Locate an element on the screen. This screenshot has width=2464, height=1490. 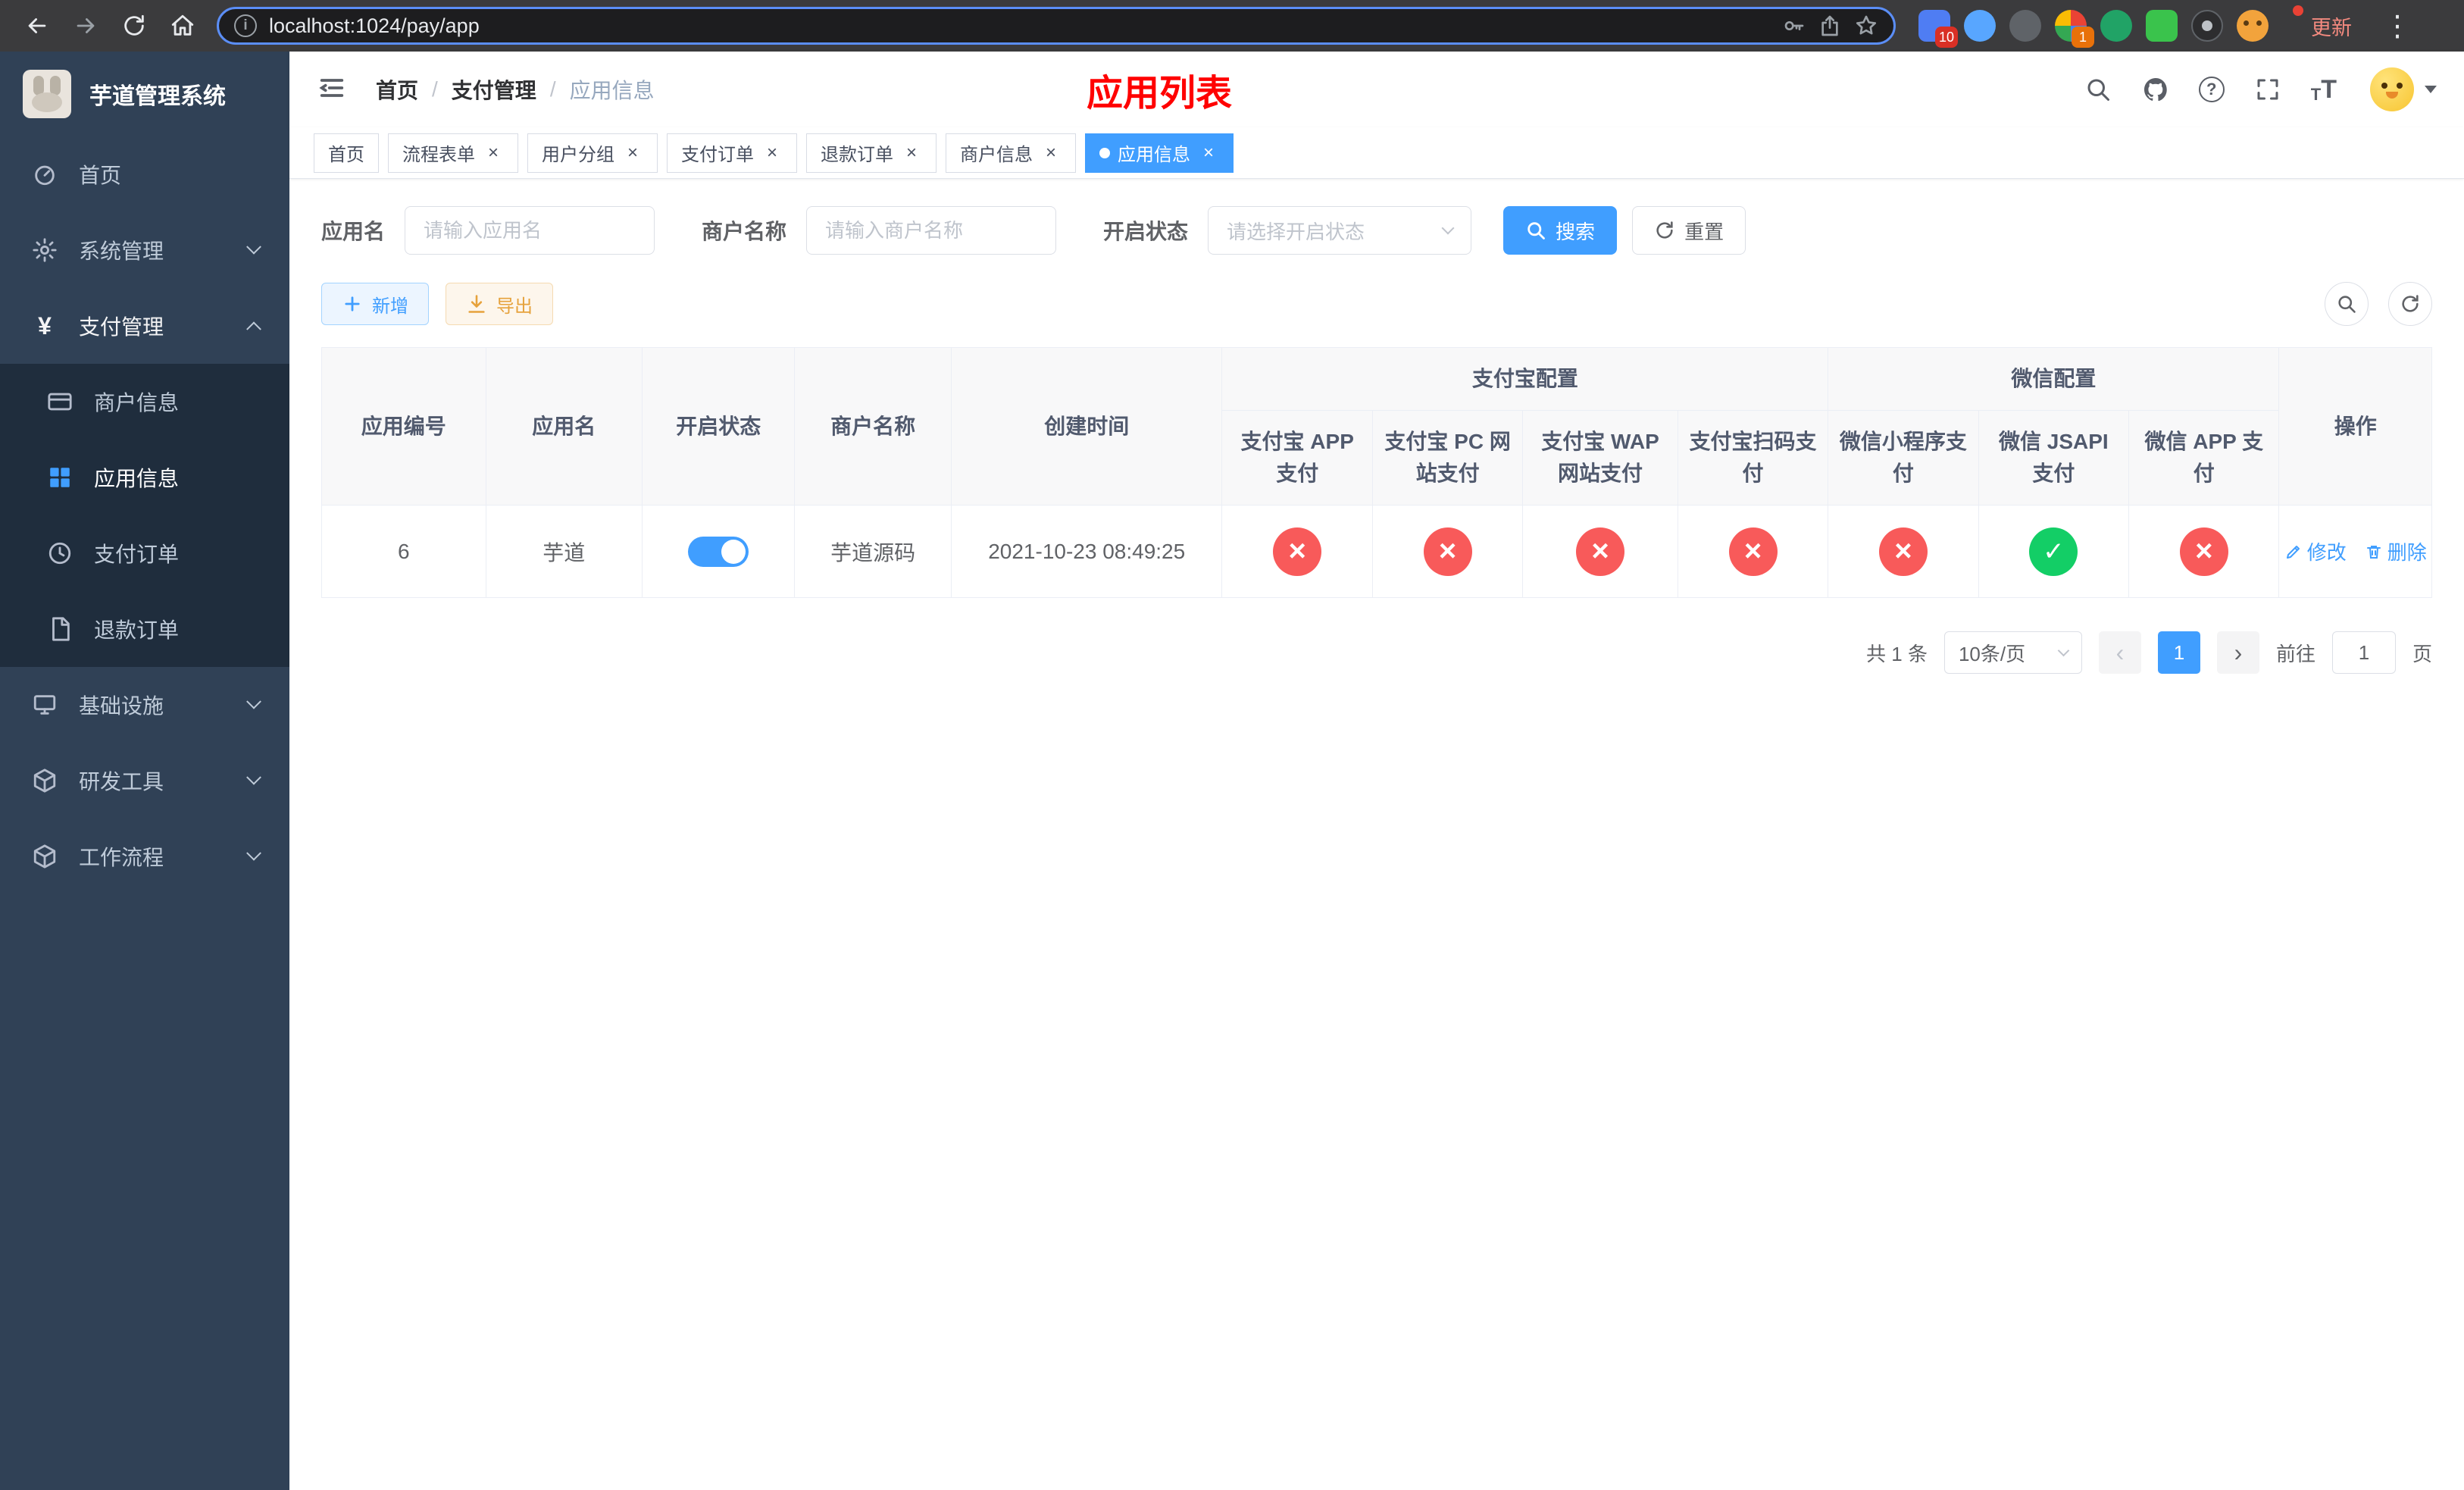
goto-page-input is located at coordinates (2363, 652).